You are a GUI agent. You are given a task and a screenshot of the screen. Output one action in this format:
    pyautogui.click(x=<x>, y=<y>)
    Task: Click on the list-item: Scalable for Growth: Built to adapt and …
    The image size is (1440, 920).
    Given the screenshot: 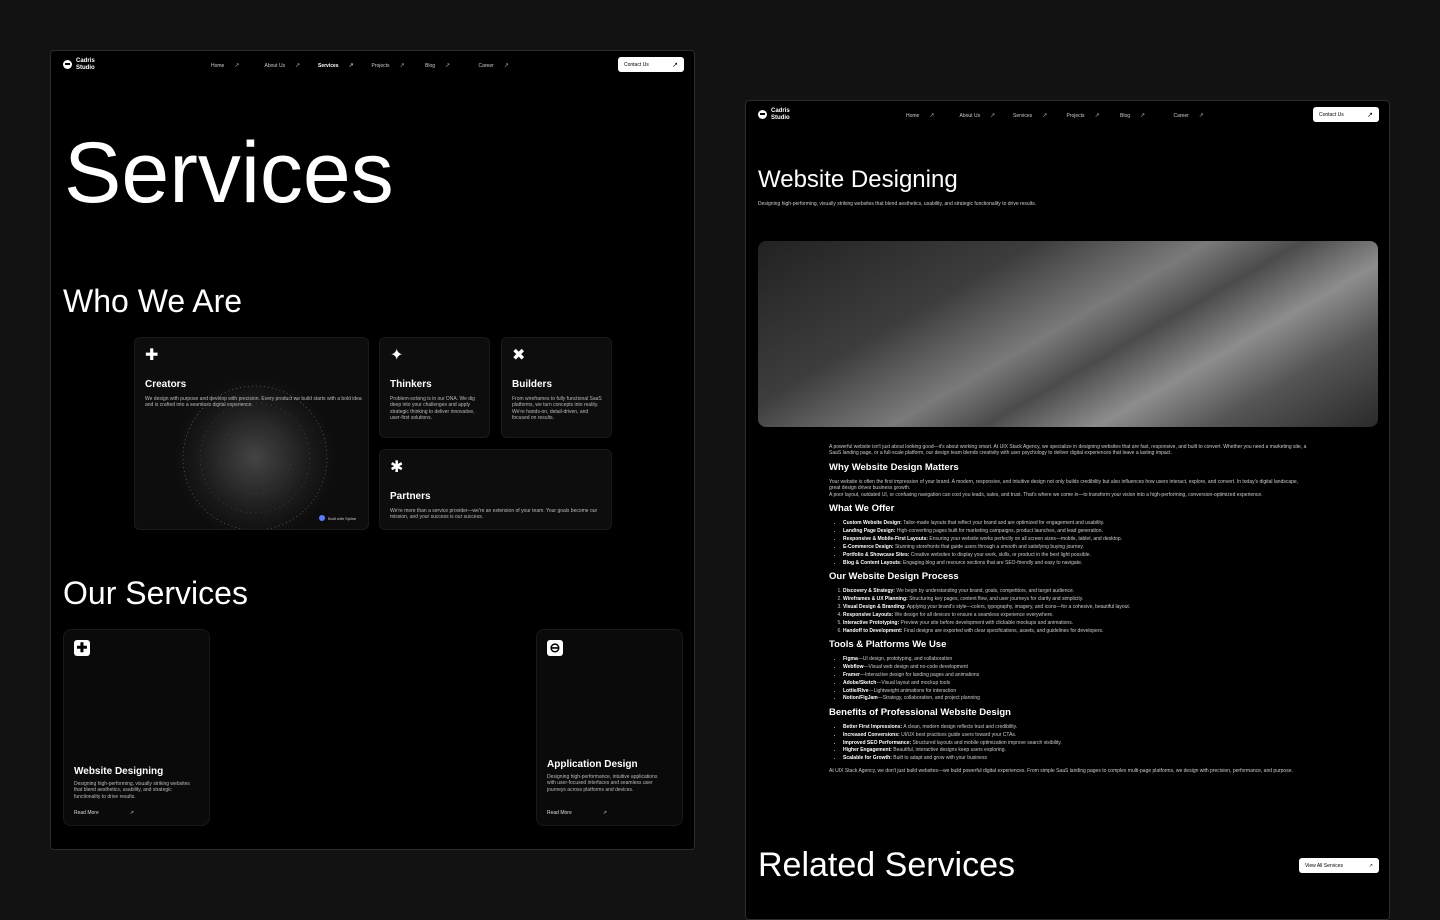 What is the action you would take?
    pyautogui.click(x=1076, y=758)
    